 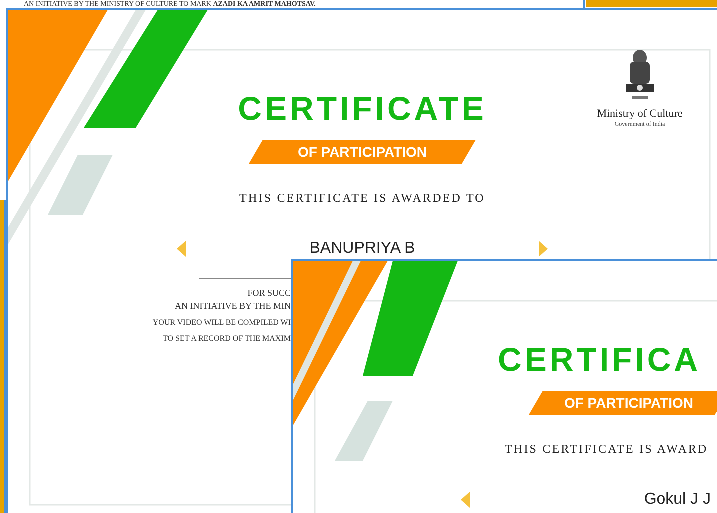 I want to click on certificate-text: FOR SUCC, so click(x=269, y=293).